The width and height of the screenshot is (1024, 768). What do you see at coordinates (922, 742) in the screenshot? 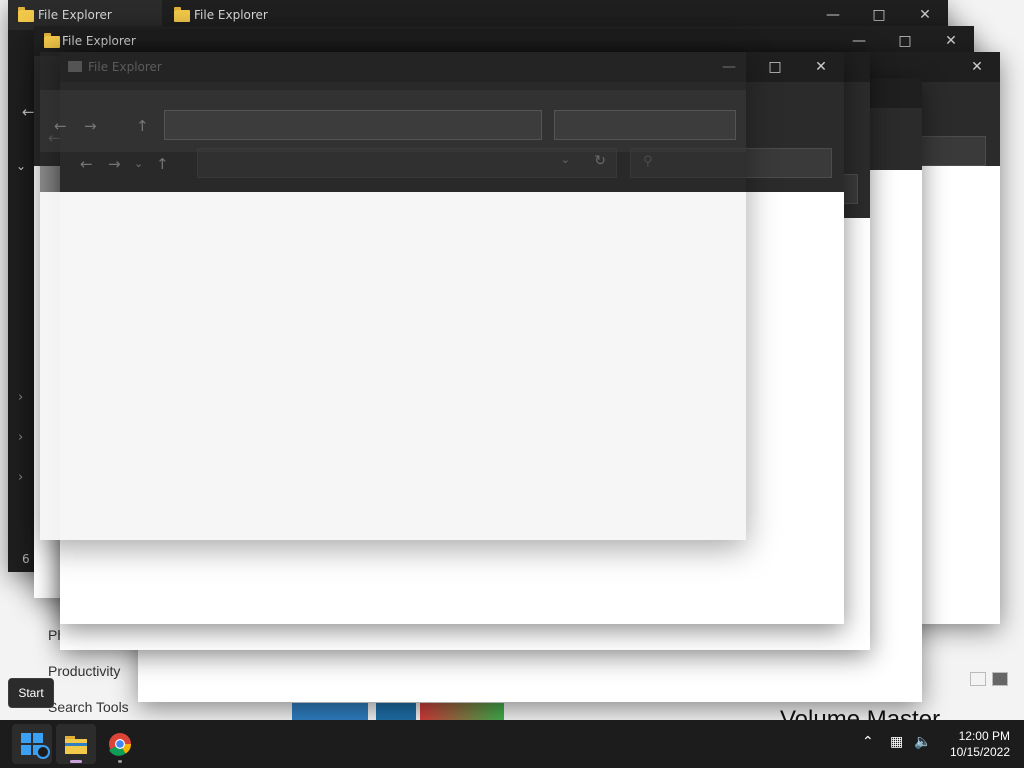
I see `volume-icon: 🔈` at bounding box center [922, 742].